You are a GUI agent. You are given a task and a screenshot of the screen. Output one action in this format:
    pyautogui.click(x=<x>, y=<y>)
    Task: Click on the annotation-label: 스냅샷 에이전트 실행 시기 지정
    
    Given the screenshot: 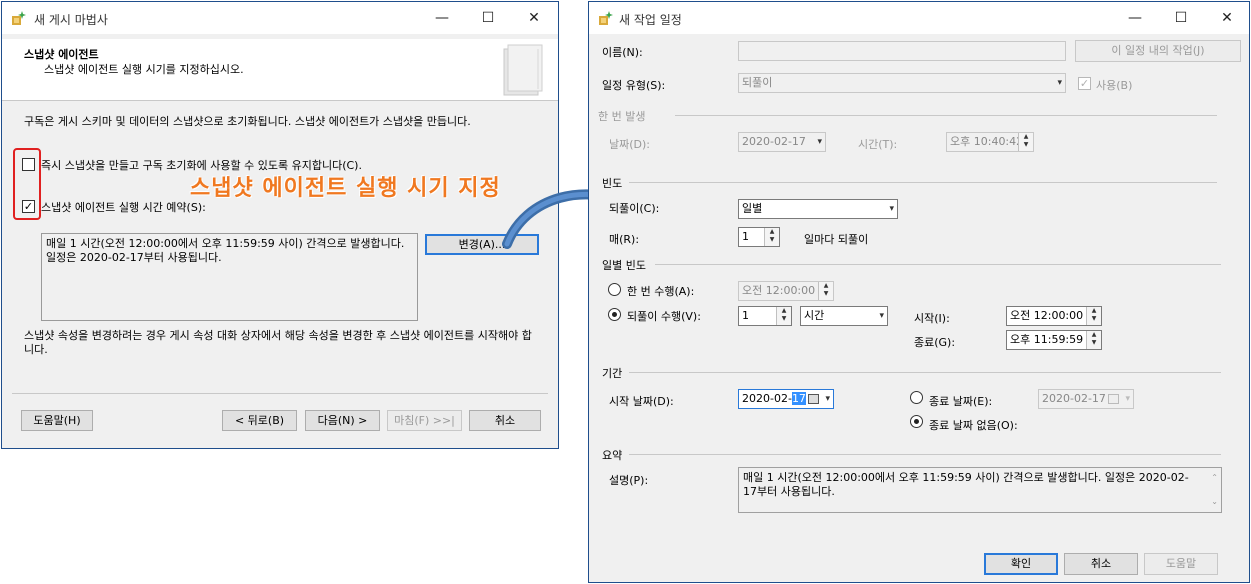 What is the action you would take?
    pyautogui.click(x=345, y=188)
    